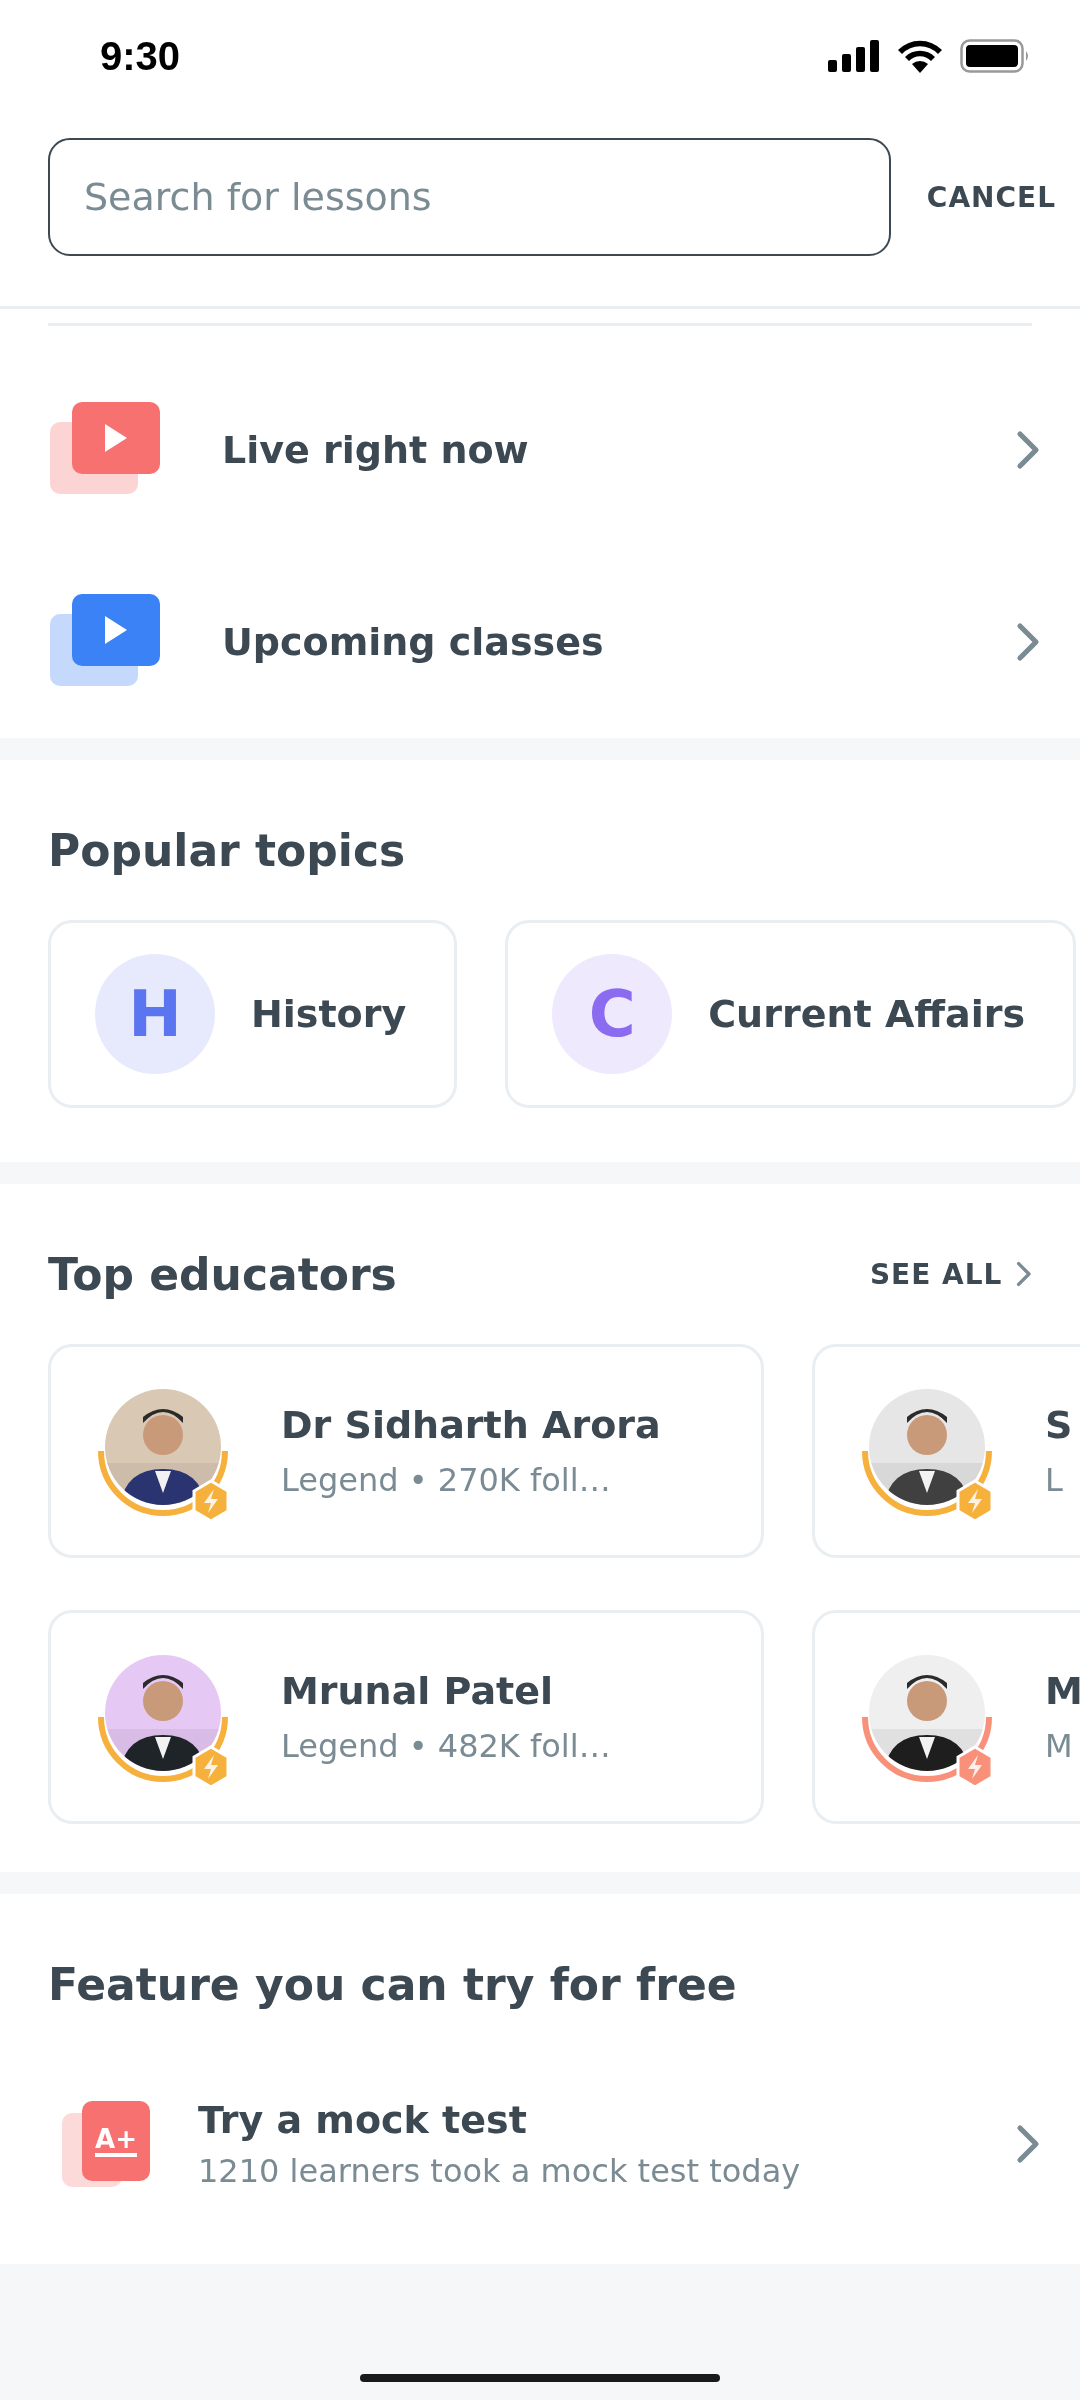  What do you see at coordinates (619, 450) in the screenshot?
I see `quick-link: Live right now` at bounding box center [619, 450].